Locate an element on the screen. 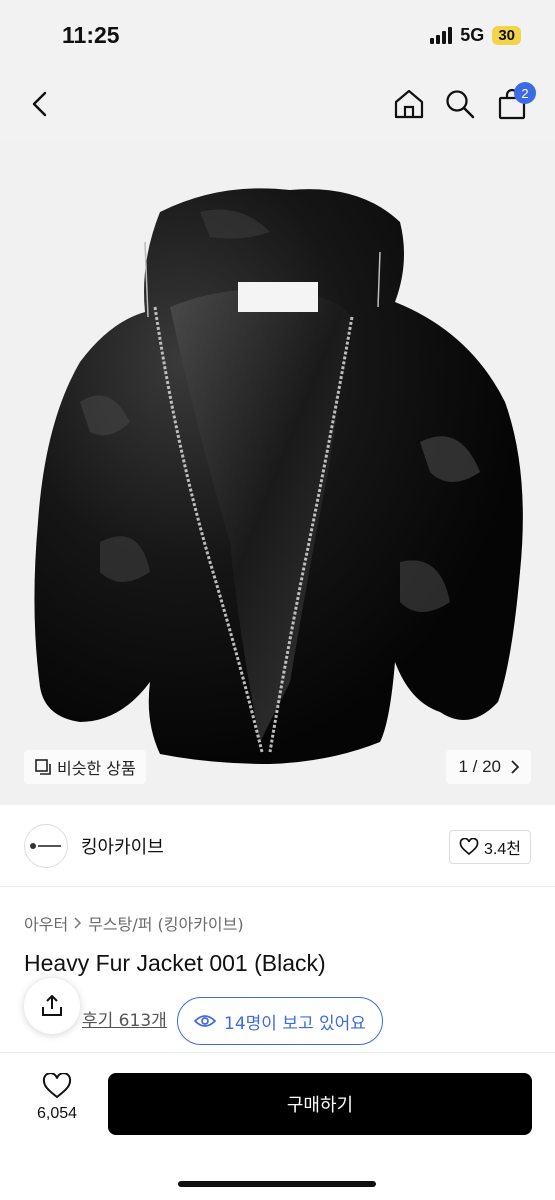  shop-like-button: 3.4천 is located at coordinates (490, 847).